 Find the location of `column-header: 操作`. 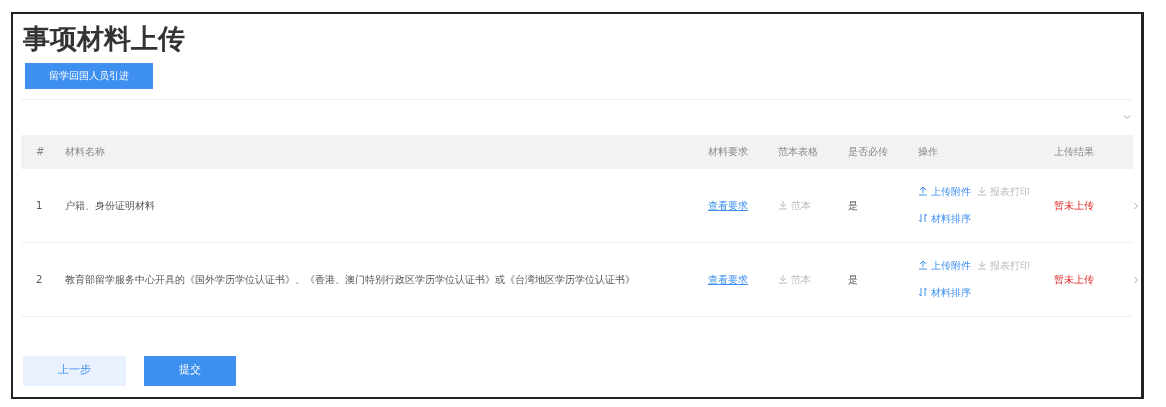

column-header: 操作 is located at coordinates (928, 152).